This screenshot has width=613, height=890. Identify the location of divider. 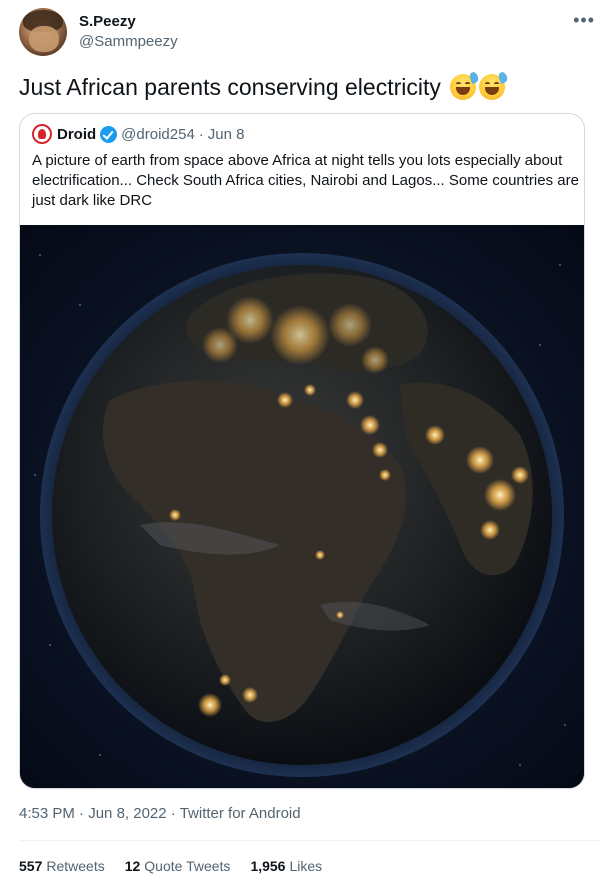
(310, 840).